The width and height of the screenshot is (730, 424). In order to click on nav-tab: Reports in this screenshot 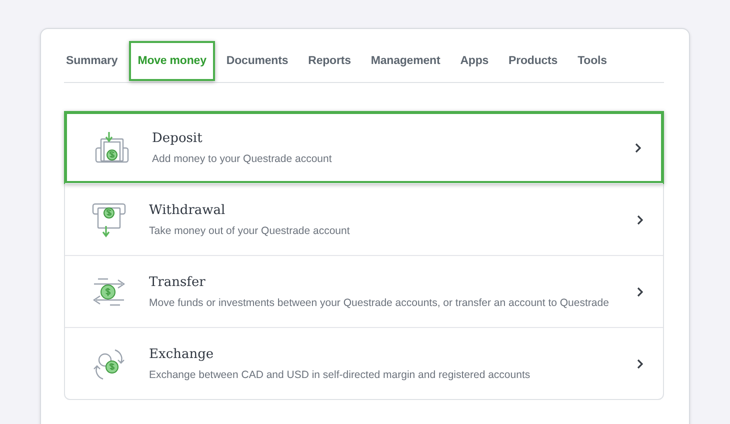, I will do `click(329, 60)`.